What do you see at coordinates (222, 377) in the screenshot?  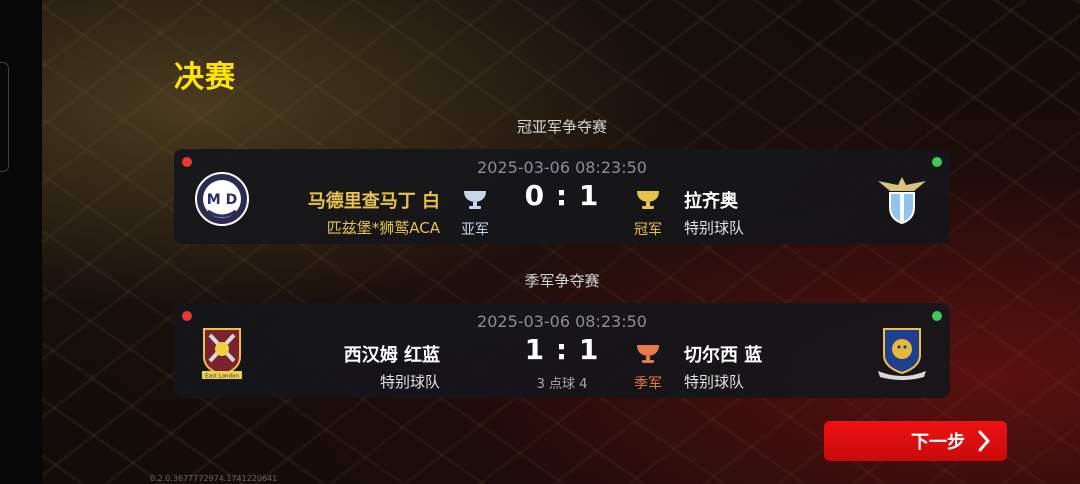 I see `east-london-text: East London` at bounding box center [222, 377].